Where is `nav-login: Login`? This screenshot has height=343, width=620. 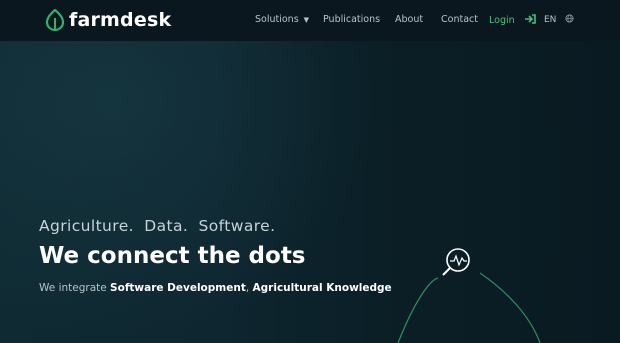
nav-login: Login is located at coordinates (512, 20).